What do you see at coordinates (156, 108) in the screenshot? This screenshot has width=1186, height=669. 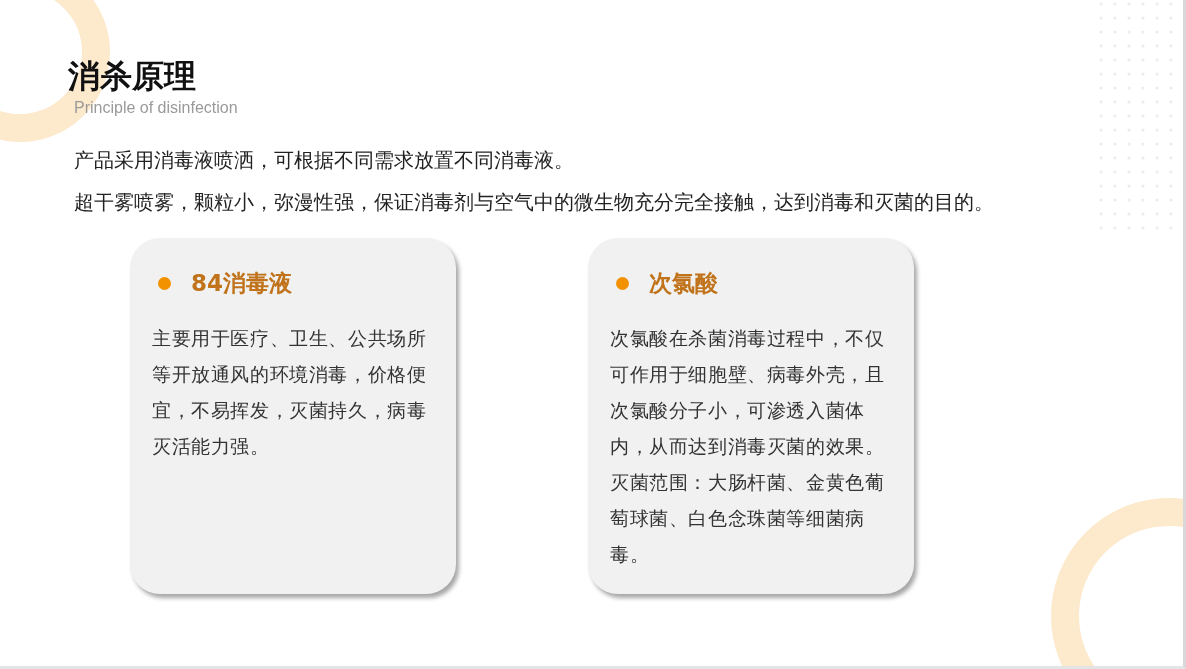 I see `slide-subtitle: Principle of disinfection` at bounding box center [156, 108].